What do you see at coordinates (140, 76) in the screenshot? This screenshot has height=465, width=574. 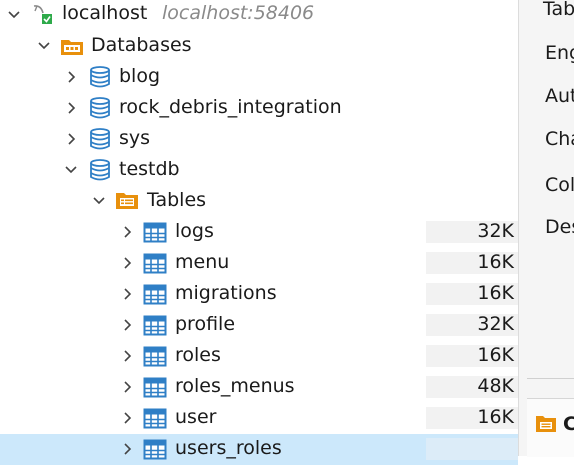 I see `database-label: blog` at bounding box center [140, 76].